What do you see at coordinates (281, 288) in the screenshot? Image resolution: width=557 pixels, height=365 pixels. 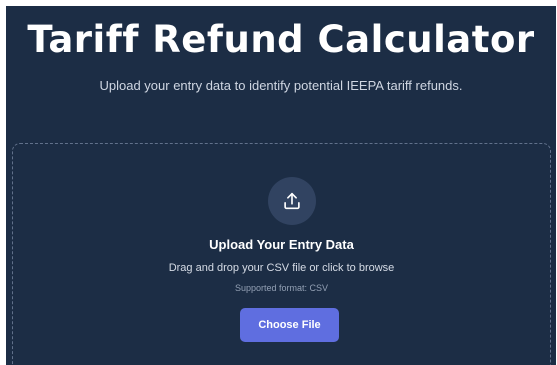 I see `supported-format-note: Supported format: CSV` at bounding box center [281, 288].